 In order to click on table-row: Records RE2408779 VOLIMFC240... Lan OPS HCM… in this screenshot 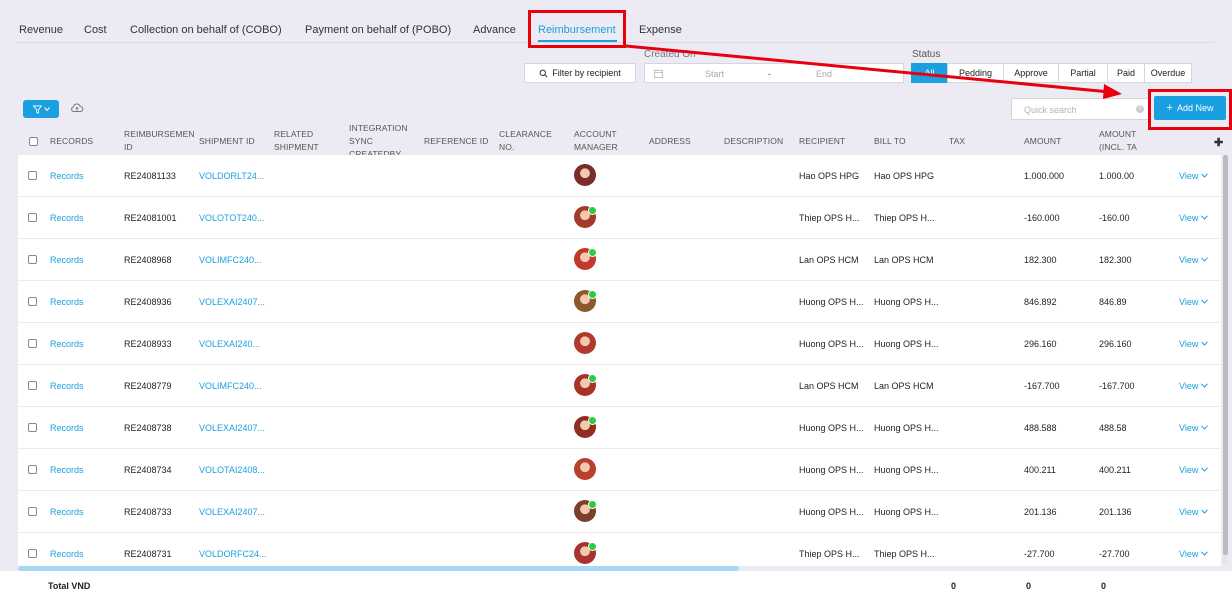, I will do `click(619, 386)`.